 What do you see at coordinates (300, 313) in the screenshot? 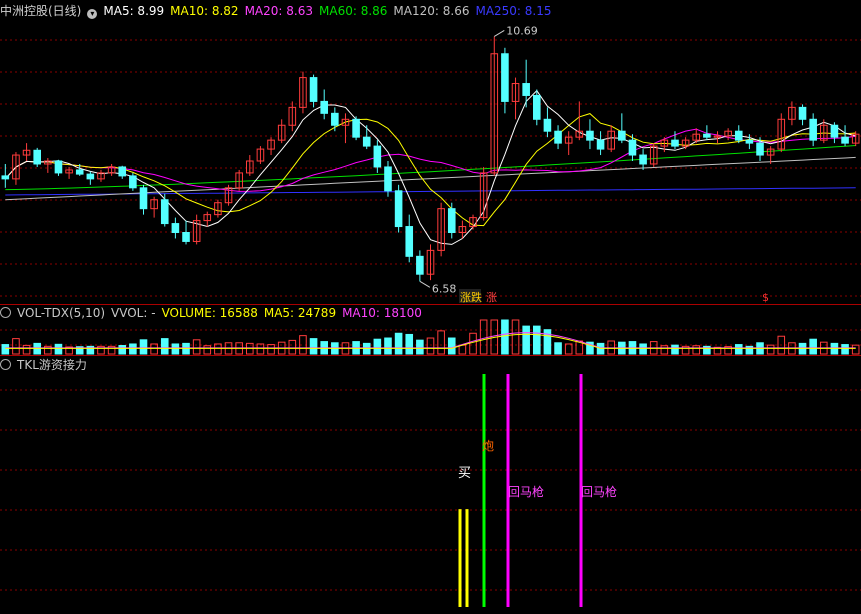
I see `vol-ma5-label: MA5: 24789` at bounding box center [300, 313].